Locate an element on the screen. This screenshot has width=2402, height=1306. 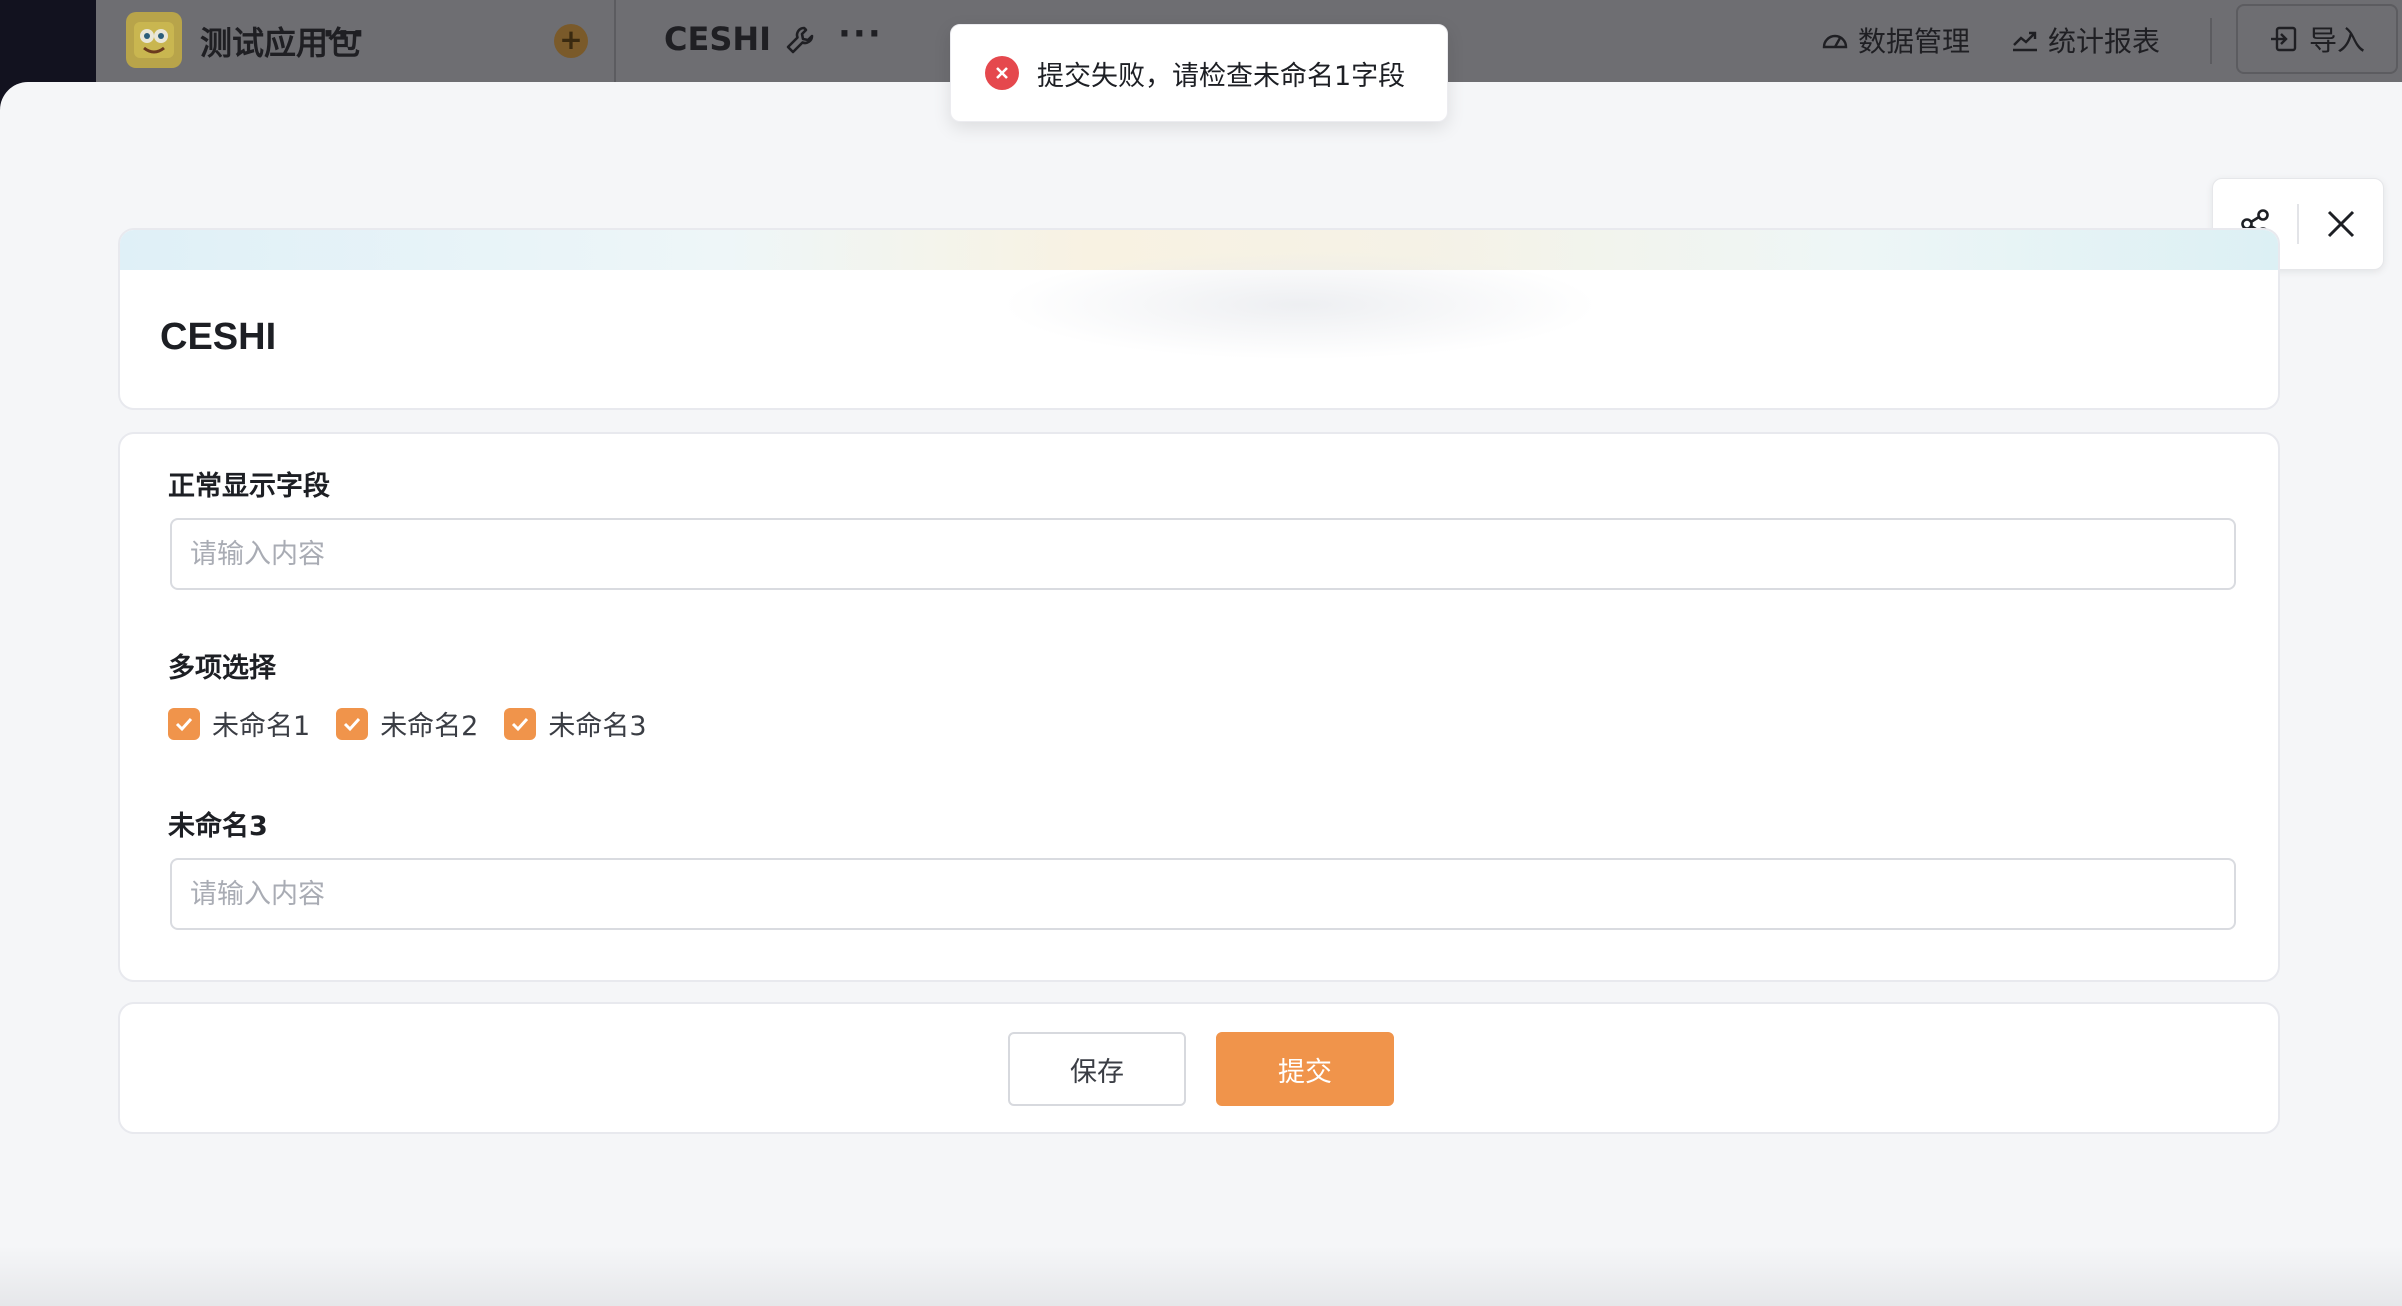
close-button is located at coordinates (2341, 224).